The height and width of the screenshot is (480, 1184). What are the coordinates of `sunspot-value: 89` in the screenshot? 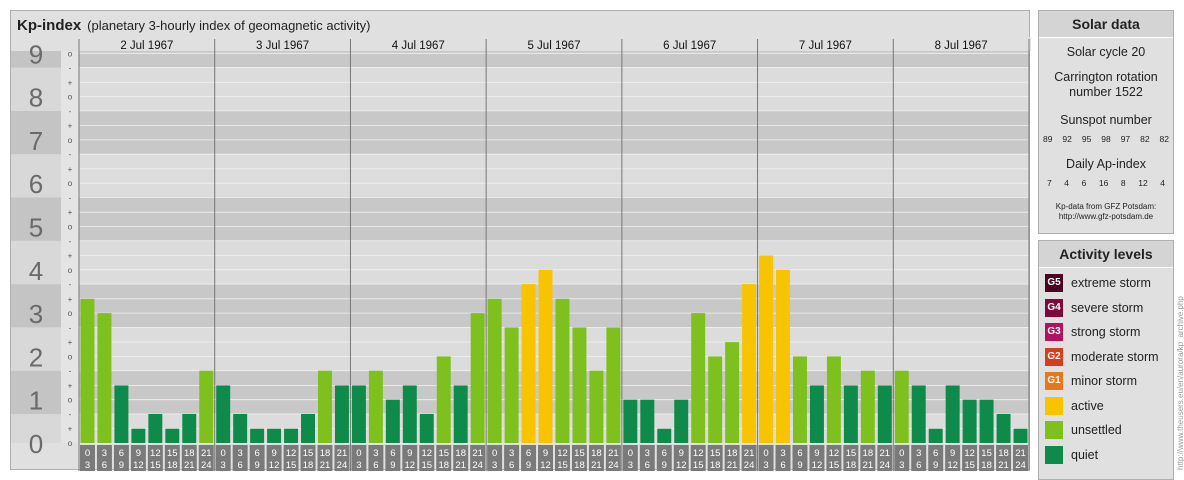 It's located at (1048, 139).